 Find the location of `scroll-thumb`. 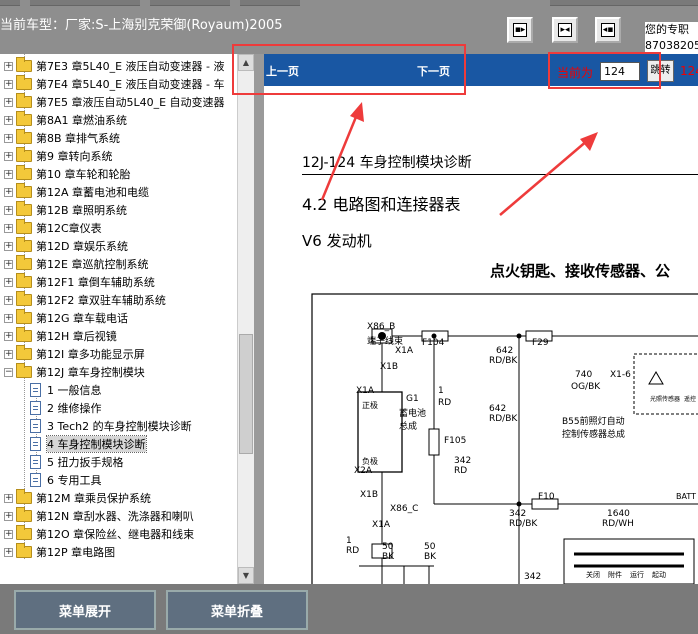

scroll-thumb is located at coordinates (246, 394).